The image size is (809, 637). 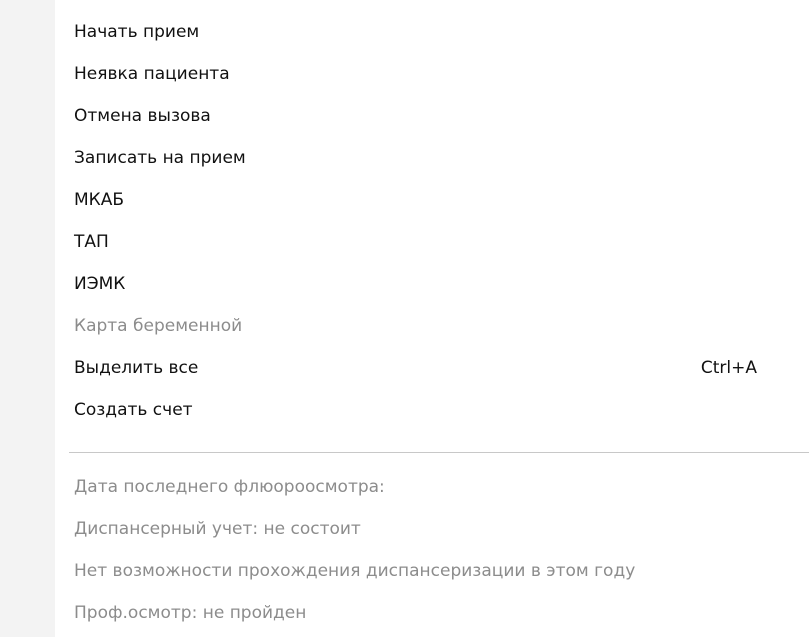 I want to click on menu-item-start-appointment: Начать прием, so click(x=432, y=32).